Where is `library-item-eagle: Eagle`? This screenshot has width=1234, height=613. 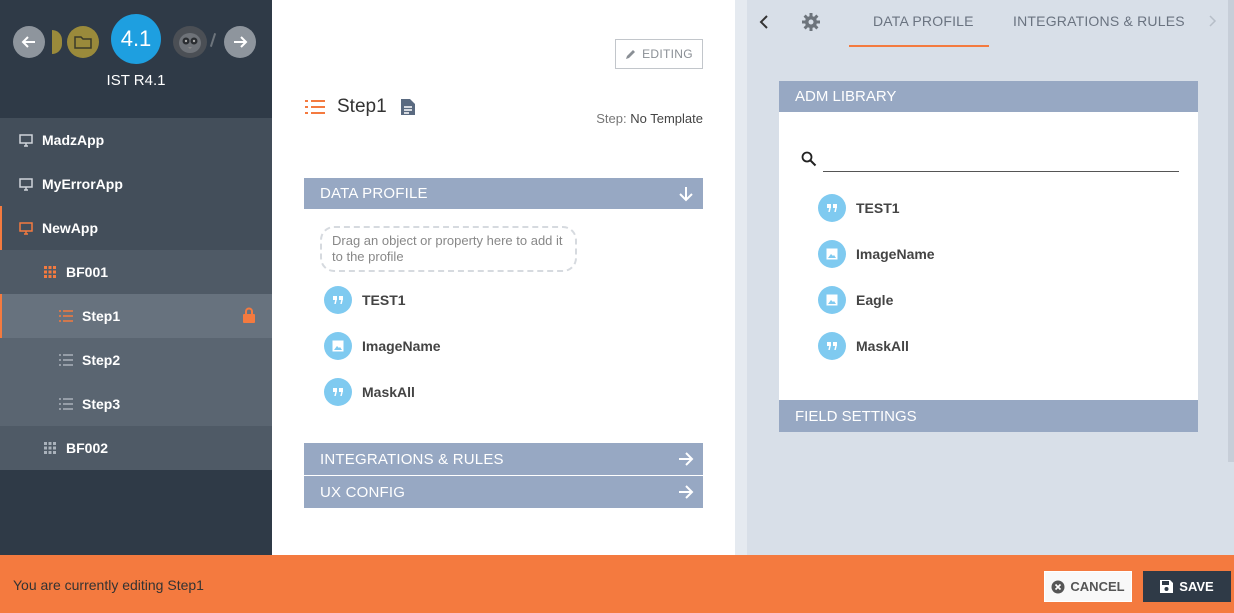
library-item-eagle: Eagle is located at coordinates (855, 300).